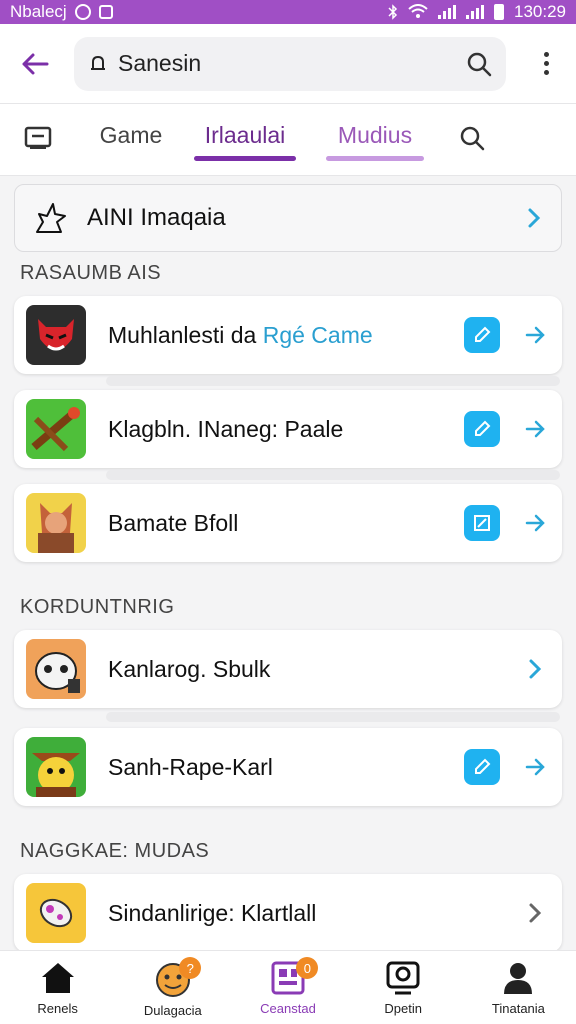 The width and height of the screenshot is (576, 1024). I want to click on tab-mudius: Mudius, so click(375, 135).